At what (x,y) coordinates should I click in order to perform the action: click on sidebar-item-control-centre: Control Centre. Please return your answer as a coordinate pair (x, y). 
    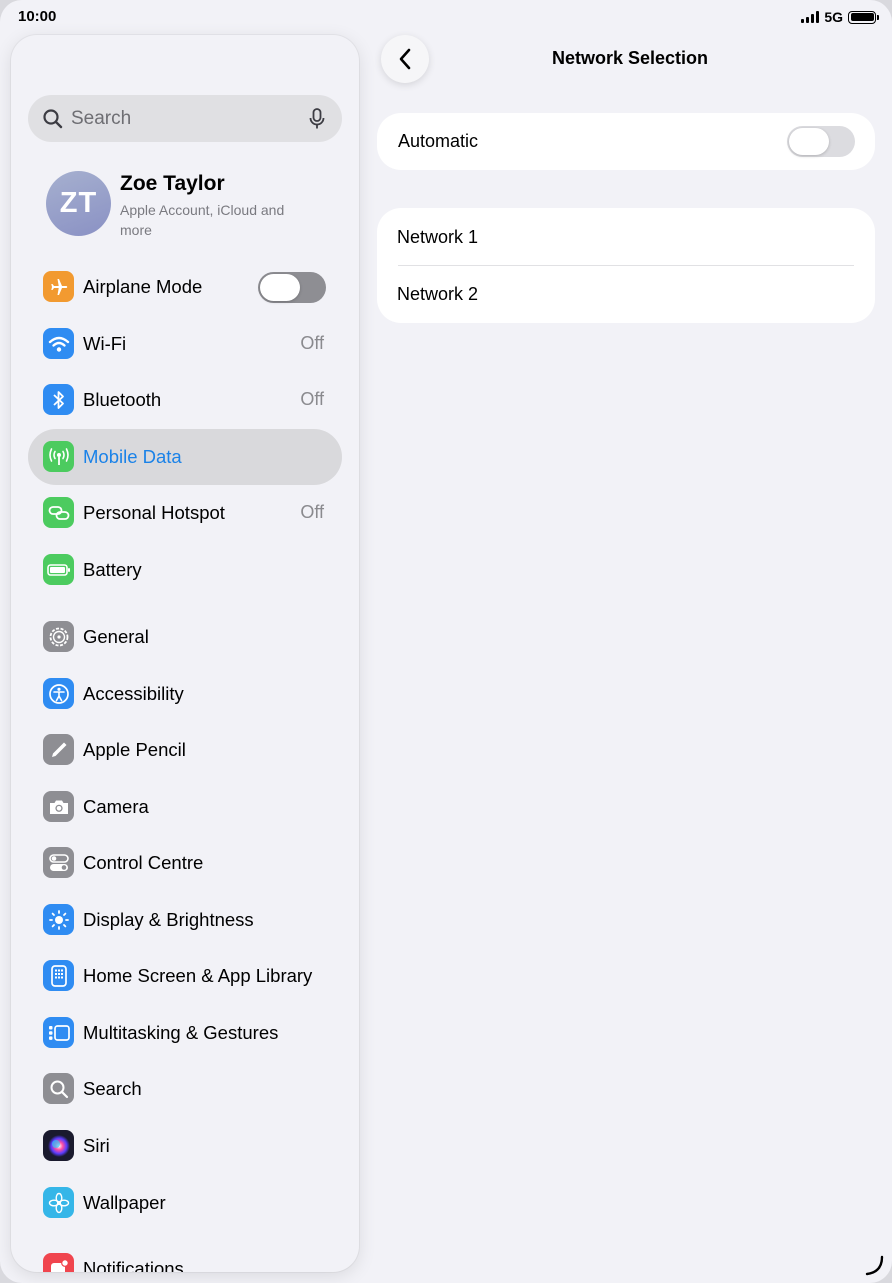
    Looking at the image, I should click on (185, 863).